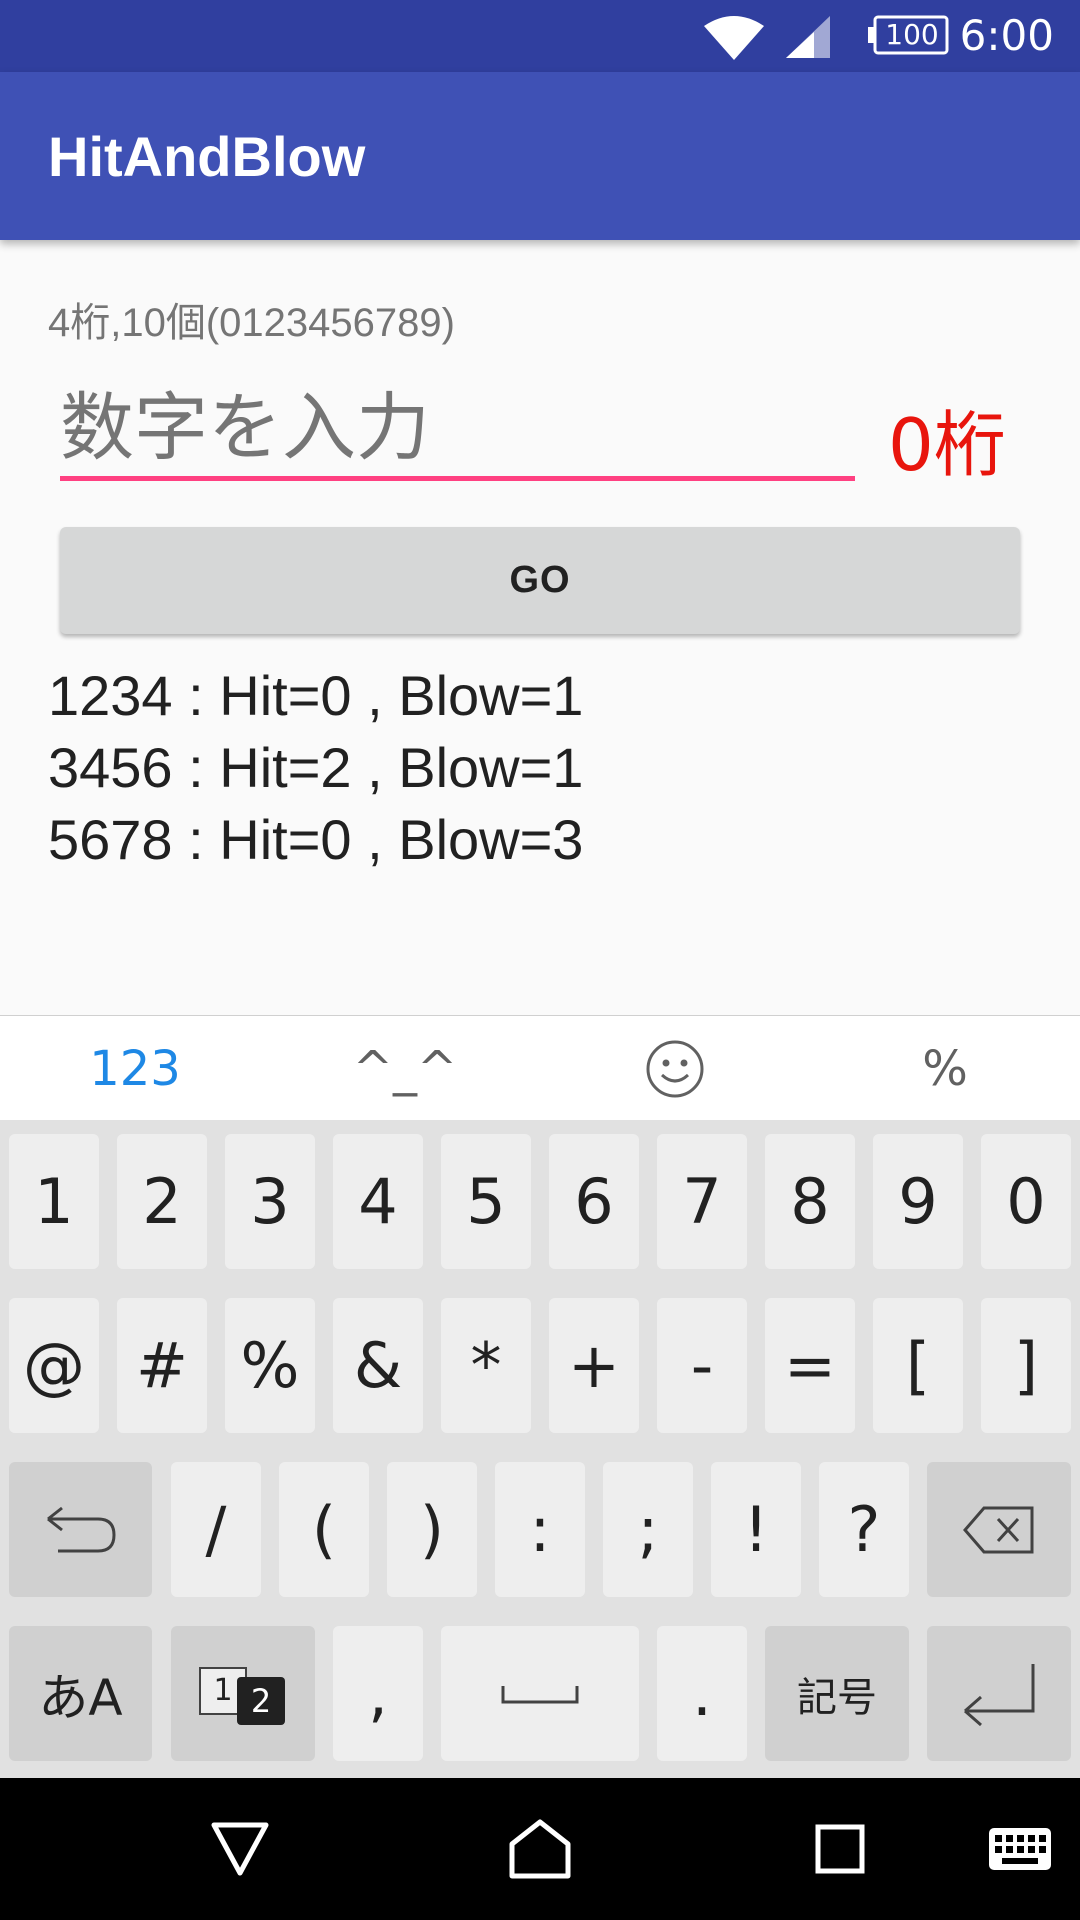 The height and width of the screenshot is (1920, 1080). Describe the element at coordinates (457, 430) in the screenshot. I see `number-input` at that location.